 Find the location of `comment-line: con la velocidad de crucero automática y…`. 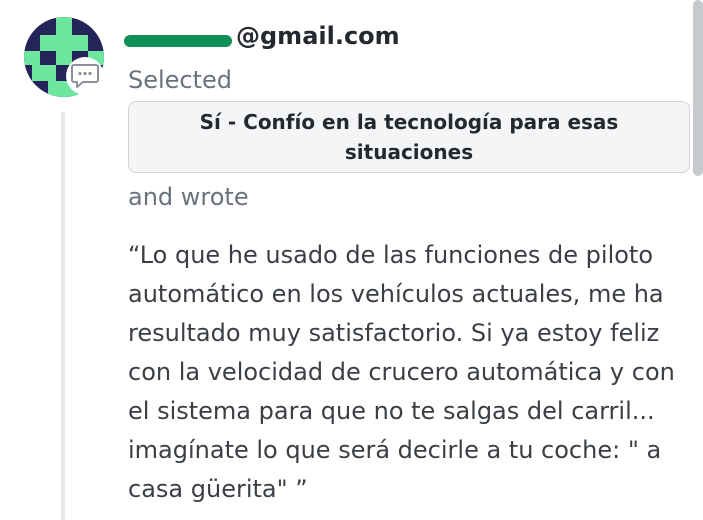

comment-line: con la velocidad de crucero automática y… is located at coordinates (401, 372).